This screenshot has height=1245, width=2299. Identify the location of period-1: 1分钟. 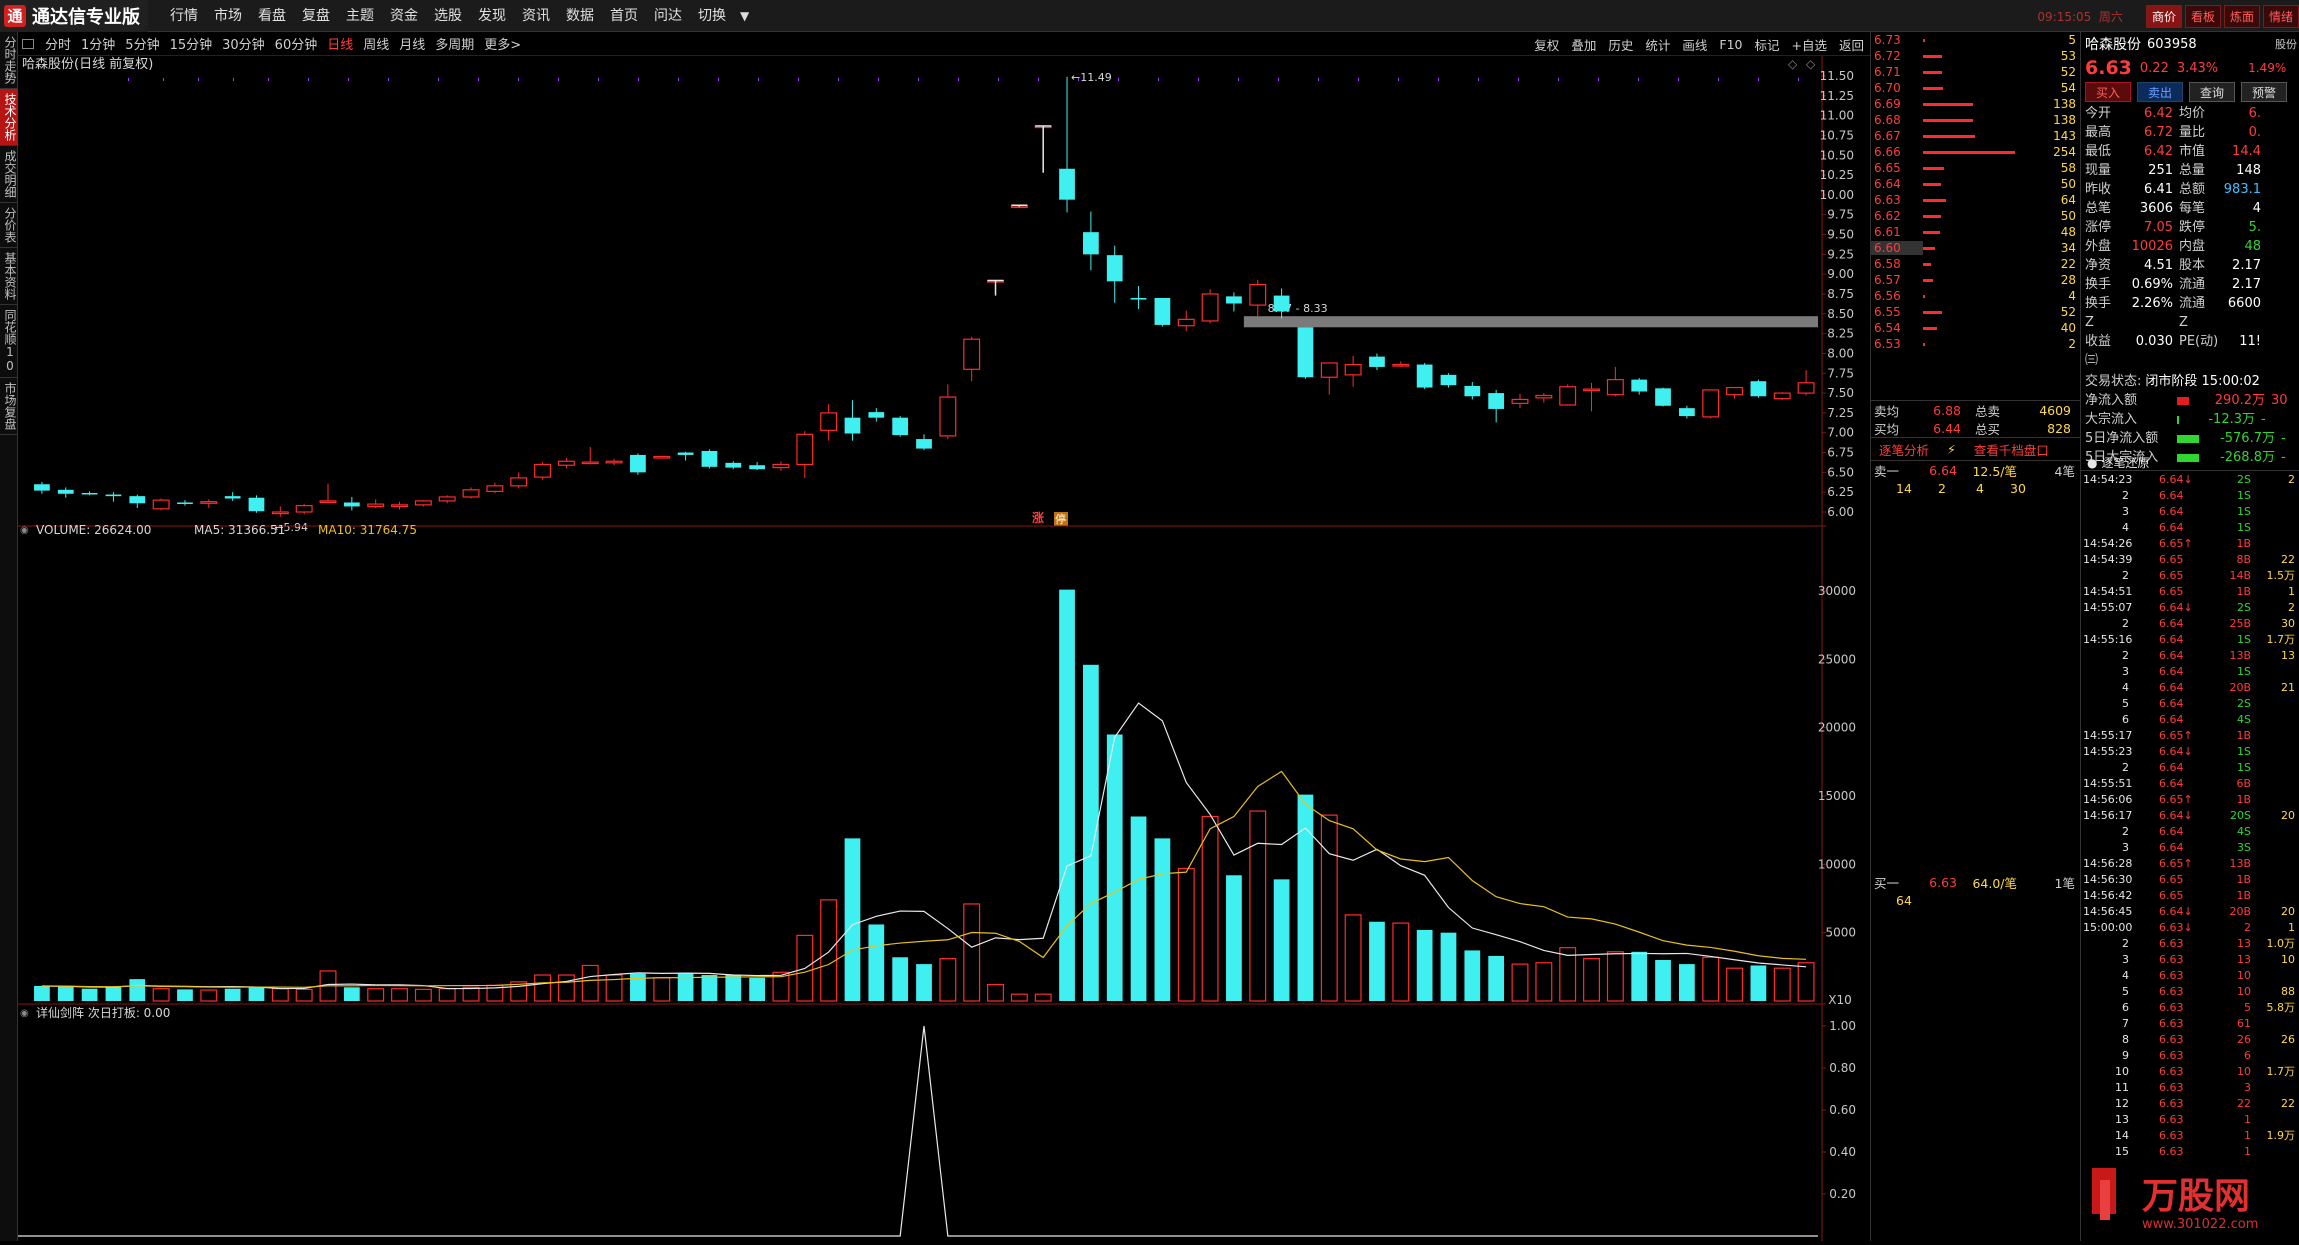
(98, 43).